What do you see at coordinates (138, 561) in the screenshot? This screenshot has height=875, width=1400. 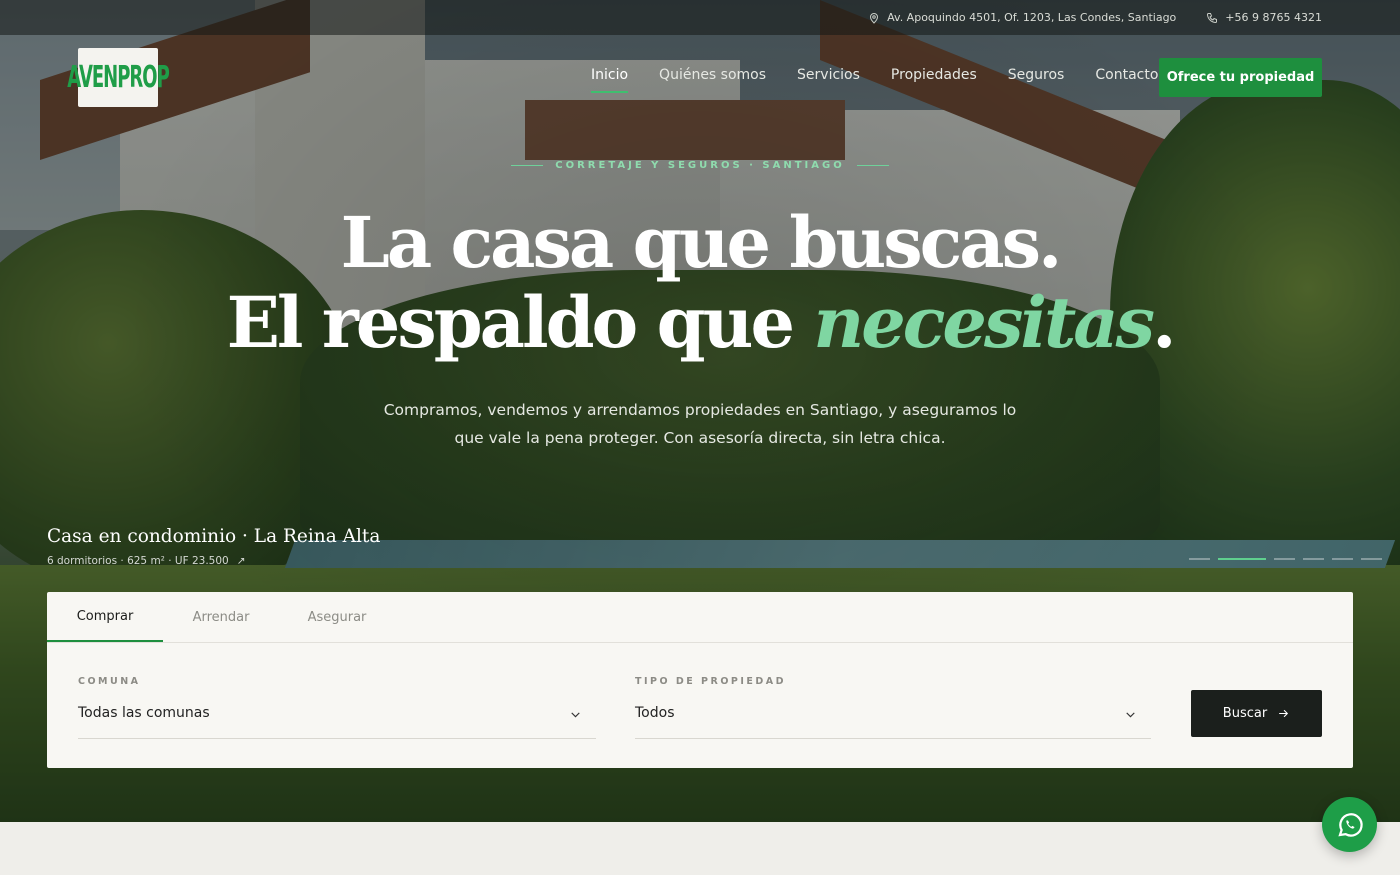 I see `slide-meta-text: 6 dormitorios · 625 m² · UF 23.500` at bounding box center [138, 561].